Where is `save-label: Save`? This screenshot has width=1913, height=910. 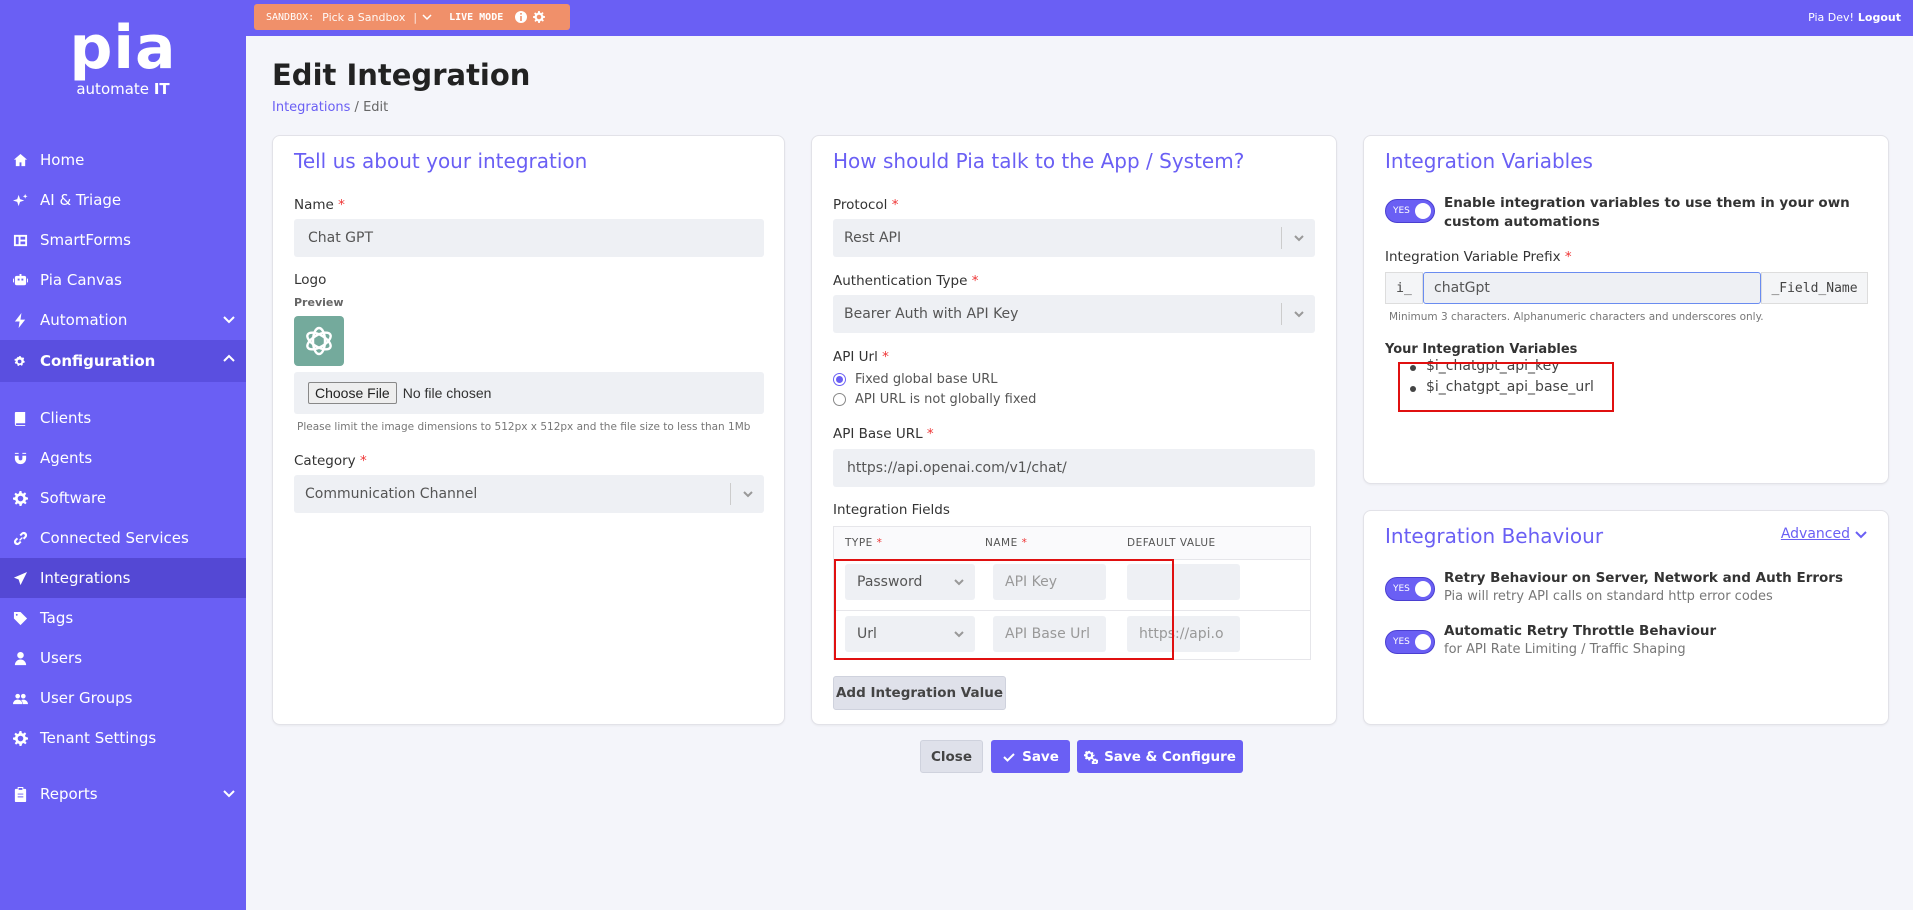
save-label: Save is located at coordinates (1040, 756).